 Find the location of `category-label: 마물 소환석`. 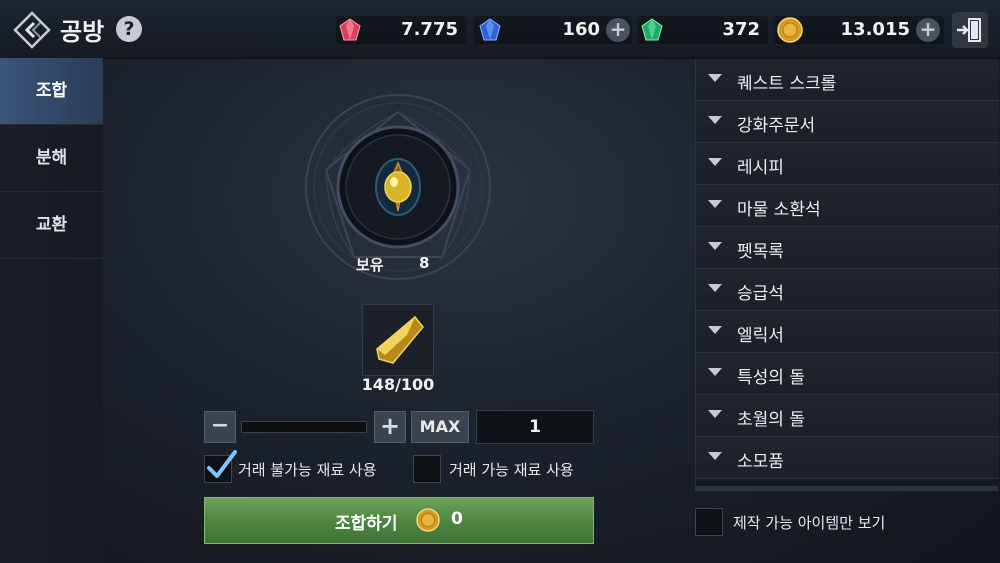

category-label: 마물 소환석 is located at coordinates (779, 210).